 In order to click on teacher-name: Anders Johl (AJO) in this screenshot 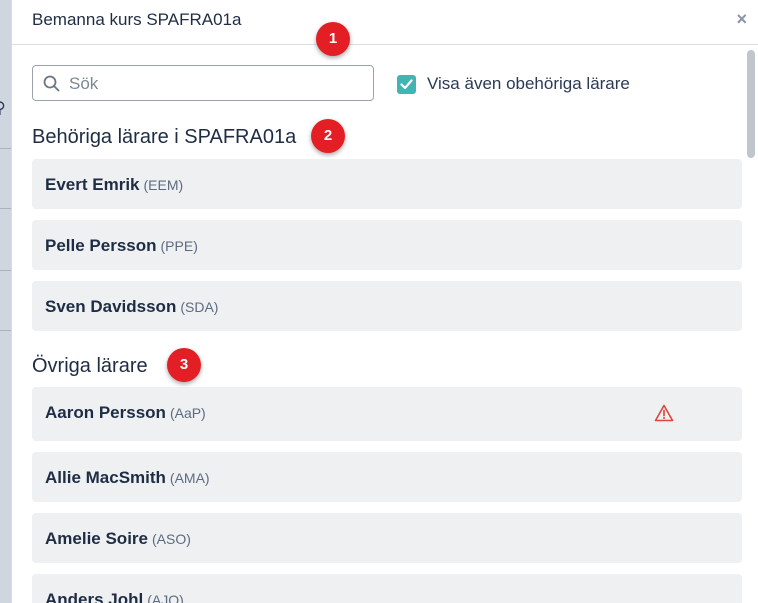, I will do `click(114, 596)`.